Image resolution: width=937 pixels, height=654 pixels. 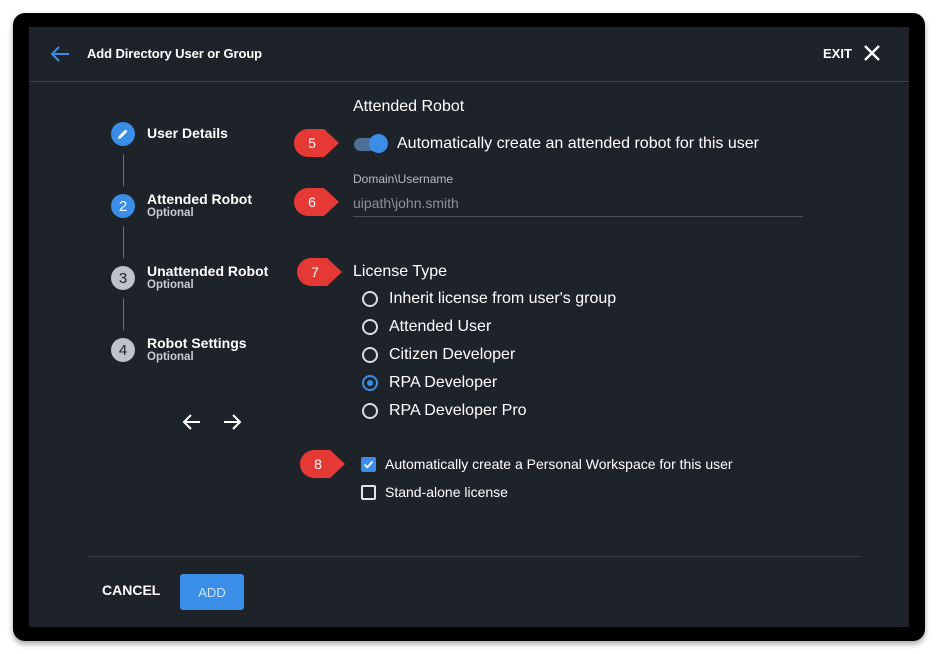 I want to click on standalone-license-checkbox, so click(x=368, y=492).